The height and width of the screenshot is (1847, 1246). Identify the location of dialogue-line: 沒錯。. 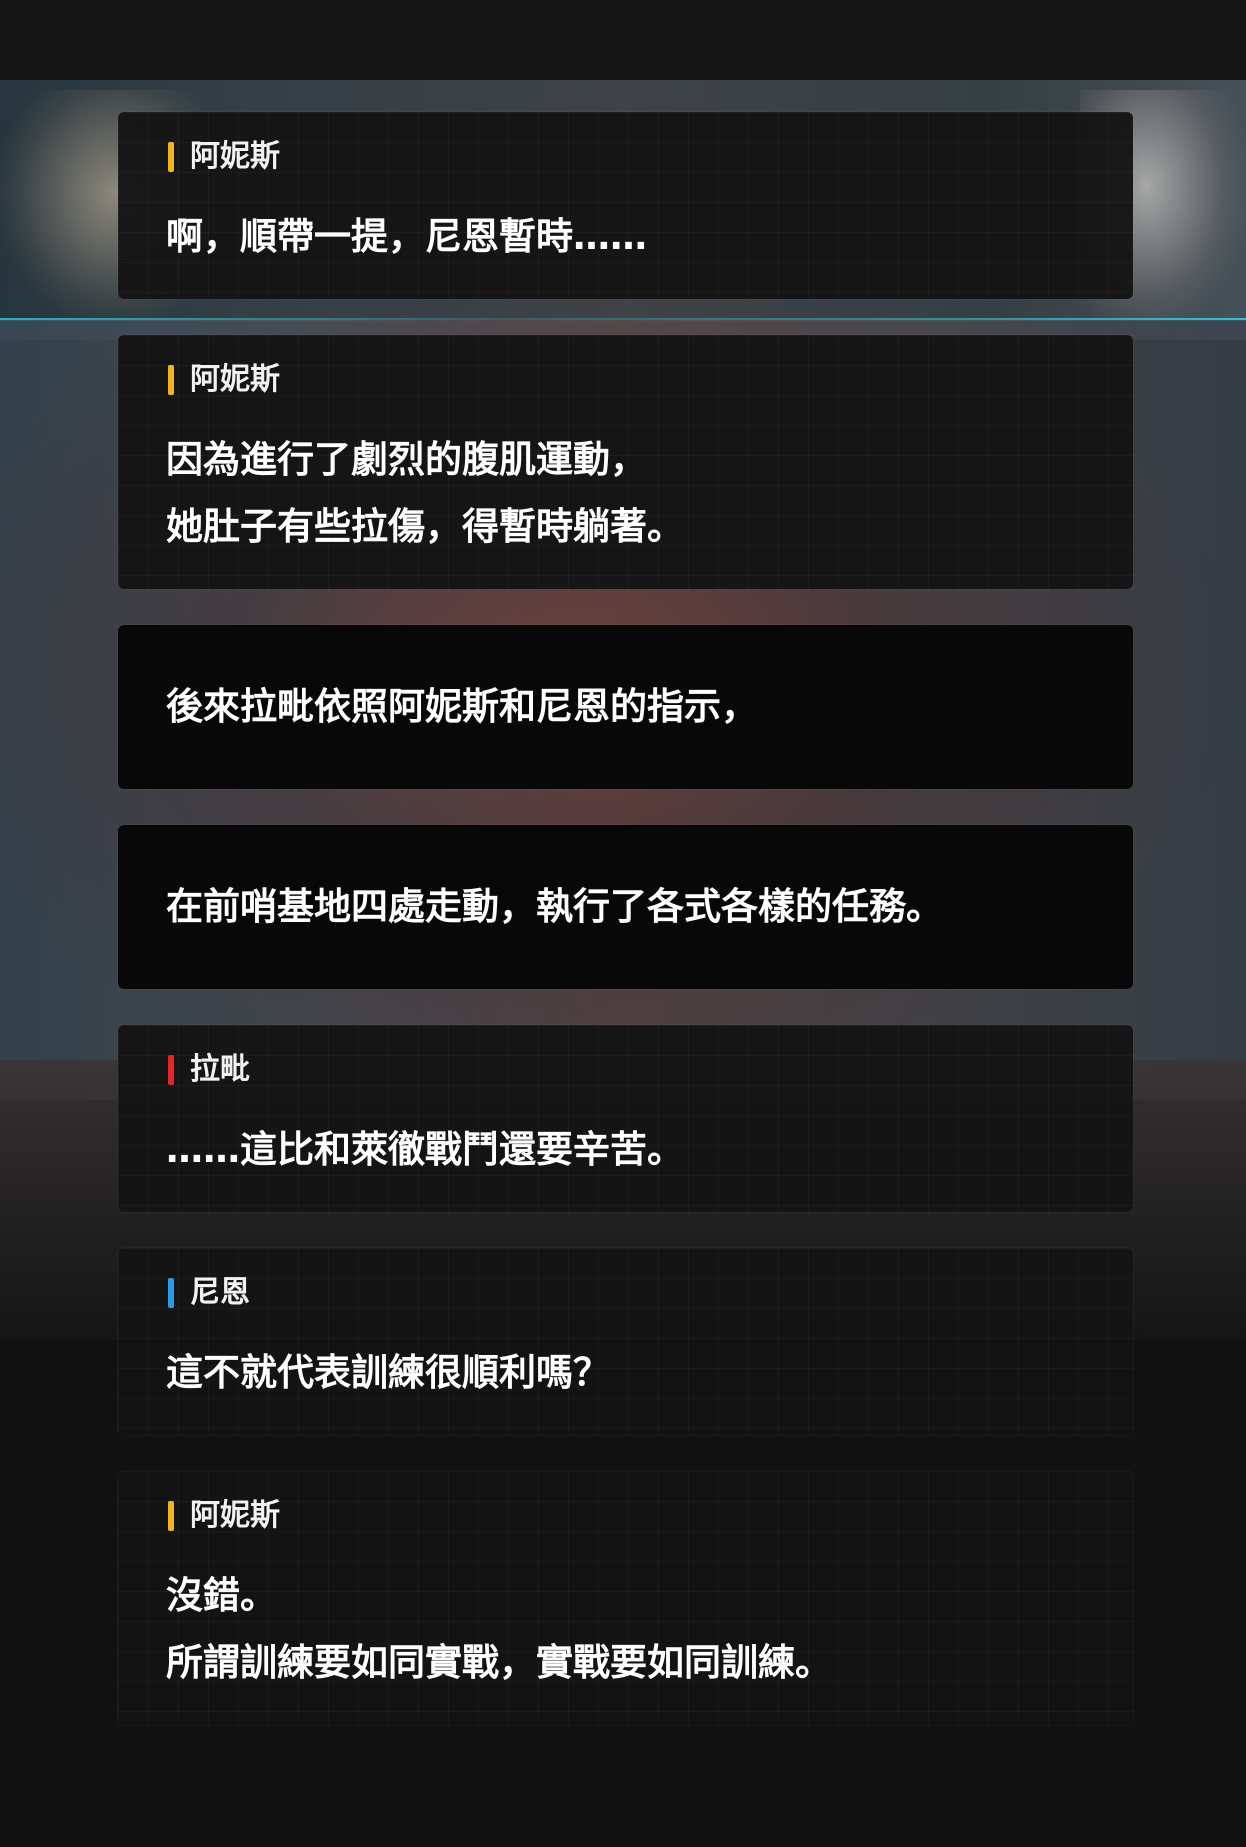
(221, 1595).